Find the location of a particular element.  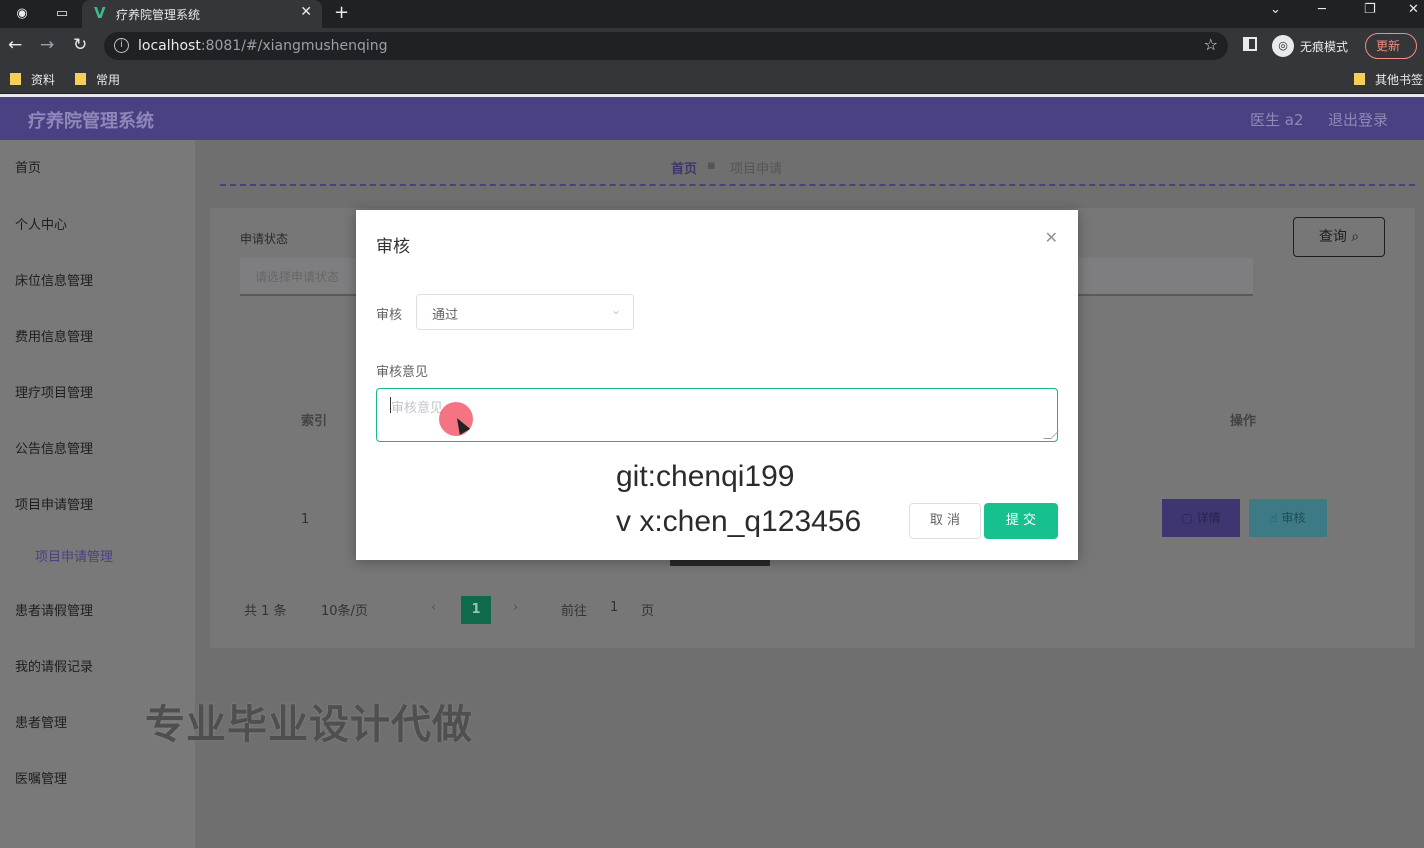

browser-tab-active: V 疗养院管理系统 ✕ is located at coordinates (202, 14).